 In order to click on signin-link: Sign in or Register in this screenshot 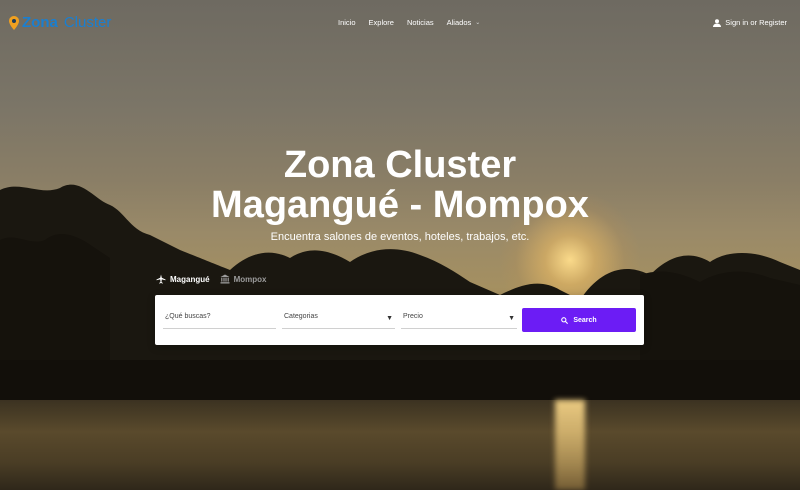, I will do `click(750, 22)`.